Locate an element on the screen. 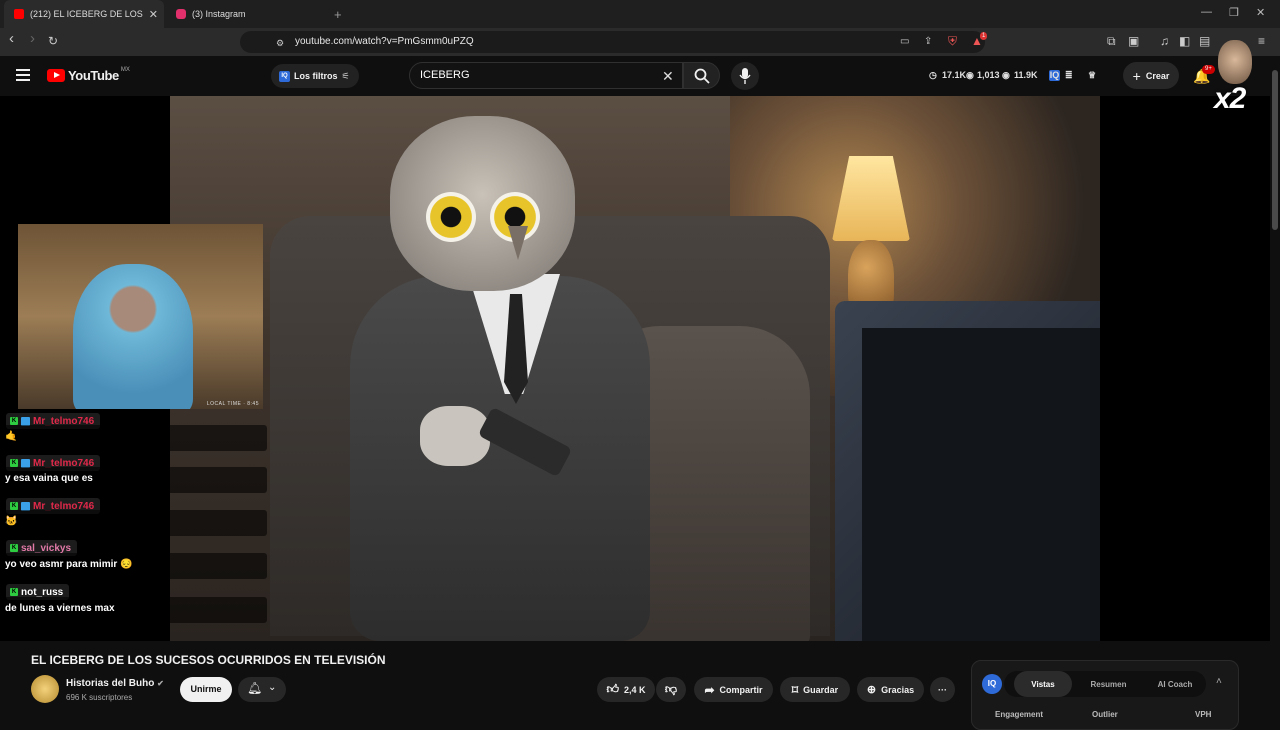 The height and width of the screenshot is (730, 1280). brave-shield-icon: ⛨ is located at coordinates (952, 41).